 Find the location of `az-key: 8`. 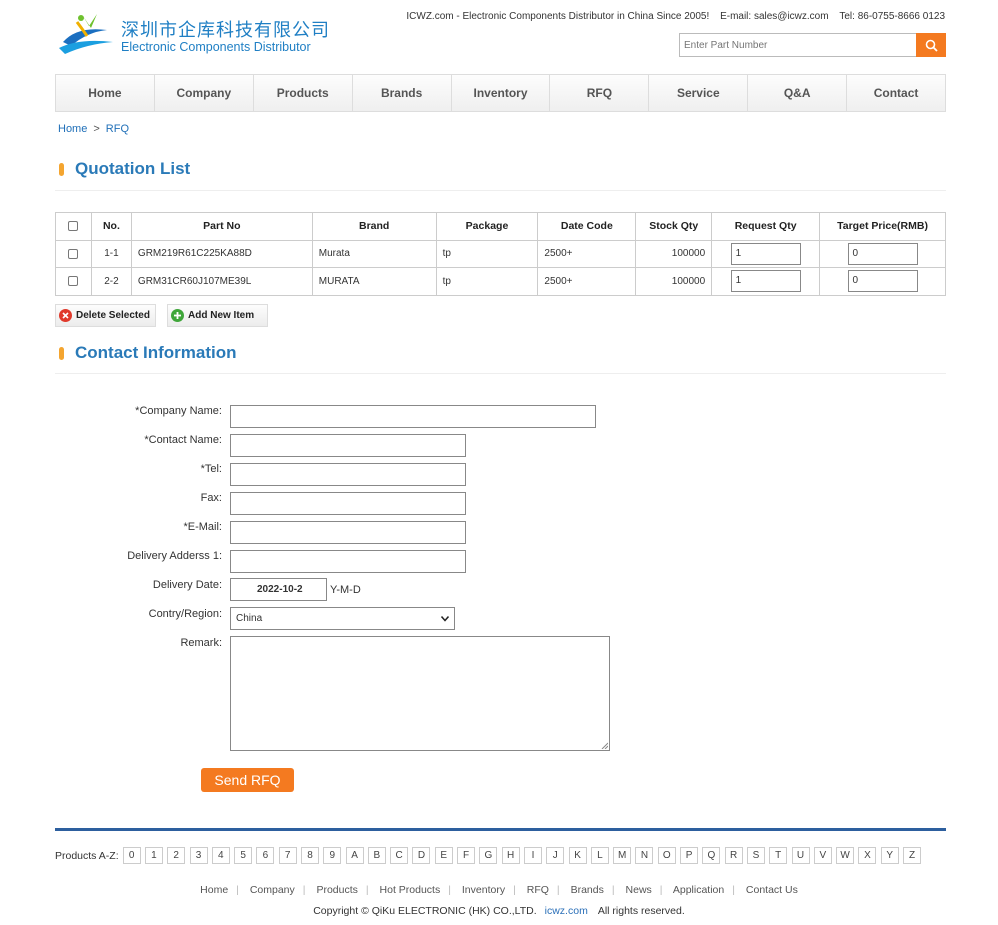

az-key: 8 is located at coordinates (309, 855).